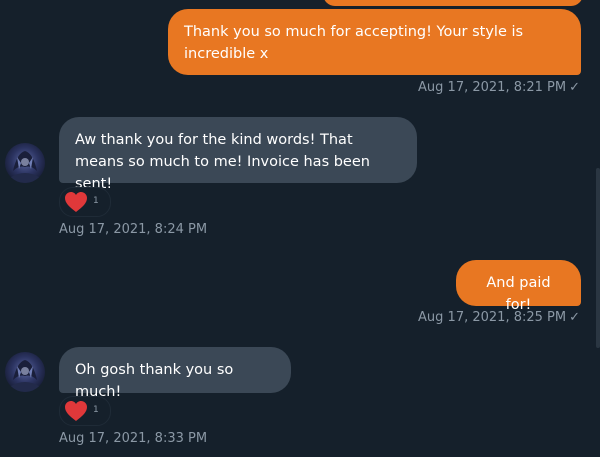 The width and height of the screenshot is (600, 457). I want to click on scrollbar, so click(598, 228).